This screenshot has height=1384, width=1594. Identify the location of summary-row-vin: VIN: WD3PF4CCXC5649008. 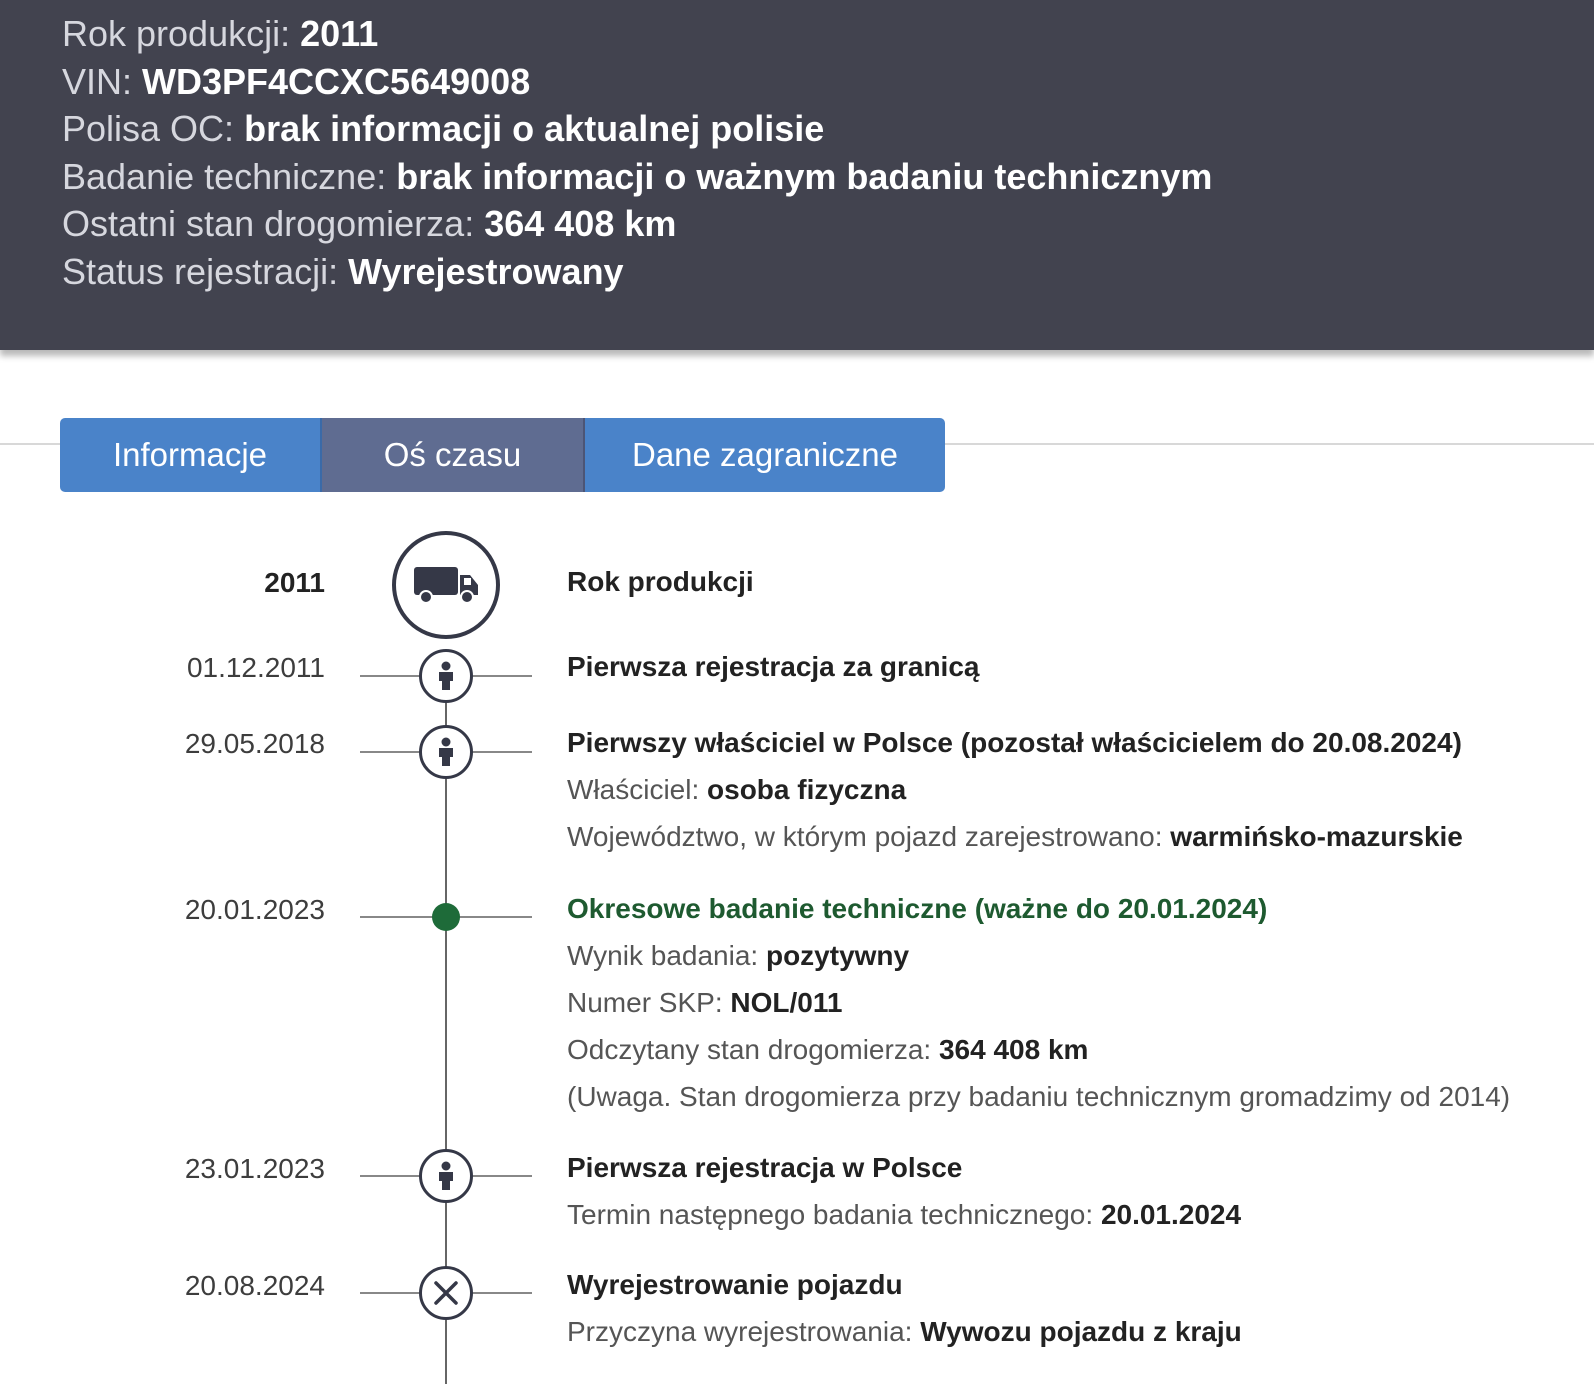
(296, 81).